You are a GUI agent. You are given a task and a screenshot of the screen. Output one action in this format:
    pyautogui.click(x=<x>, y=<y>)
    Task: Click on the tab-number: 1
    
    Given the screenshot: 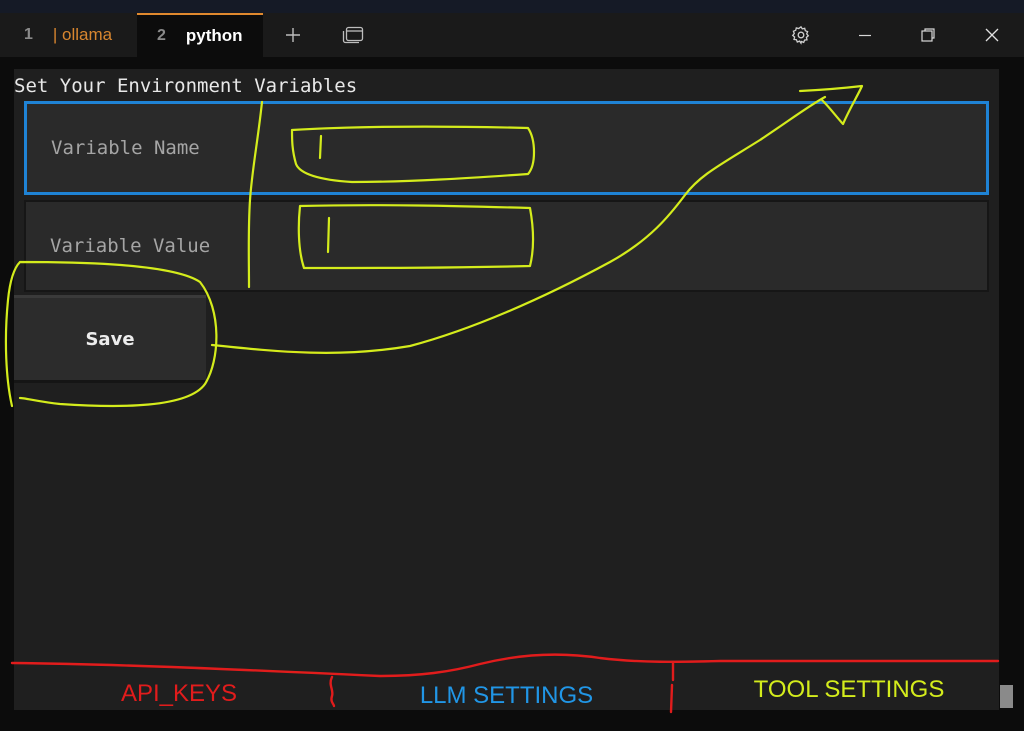 What is the action you would take?
    pyautogui.click(x=28, y=34)
    